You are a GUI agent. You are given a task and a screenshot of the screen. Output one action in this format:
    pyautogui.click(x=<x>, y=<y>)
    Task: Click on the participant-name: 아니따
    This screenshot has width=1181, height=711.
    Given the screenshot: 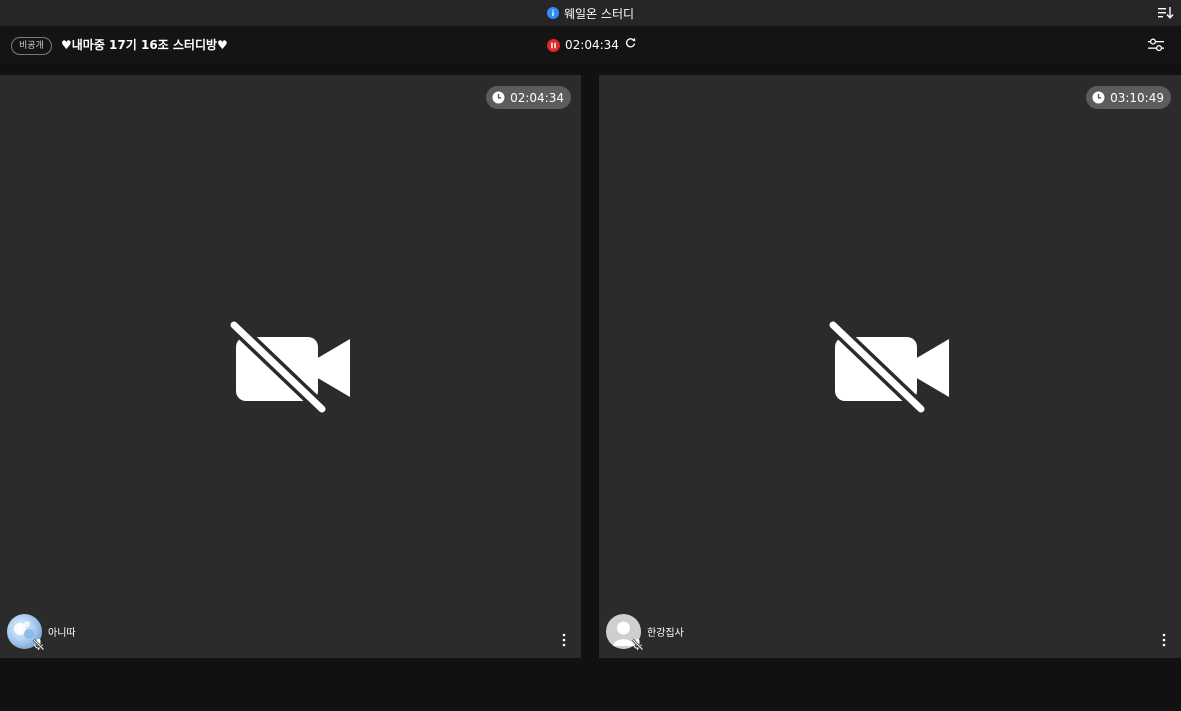 What is the action you would take?
    pyautogui.click(x=62, y=633)
    